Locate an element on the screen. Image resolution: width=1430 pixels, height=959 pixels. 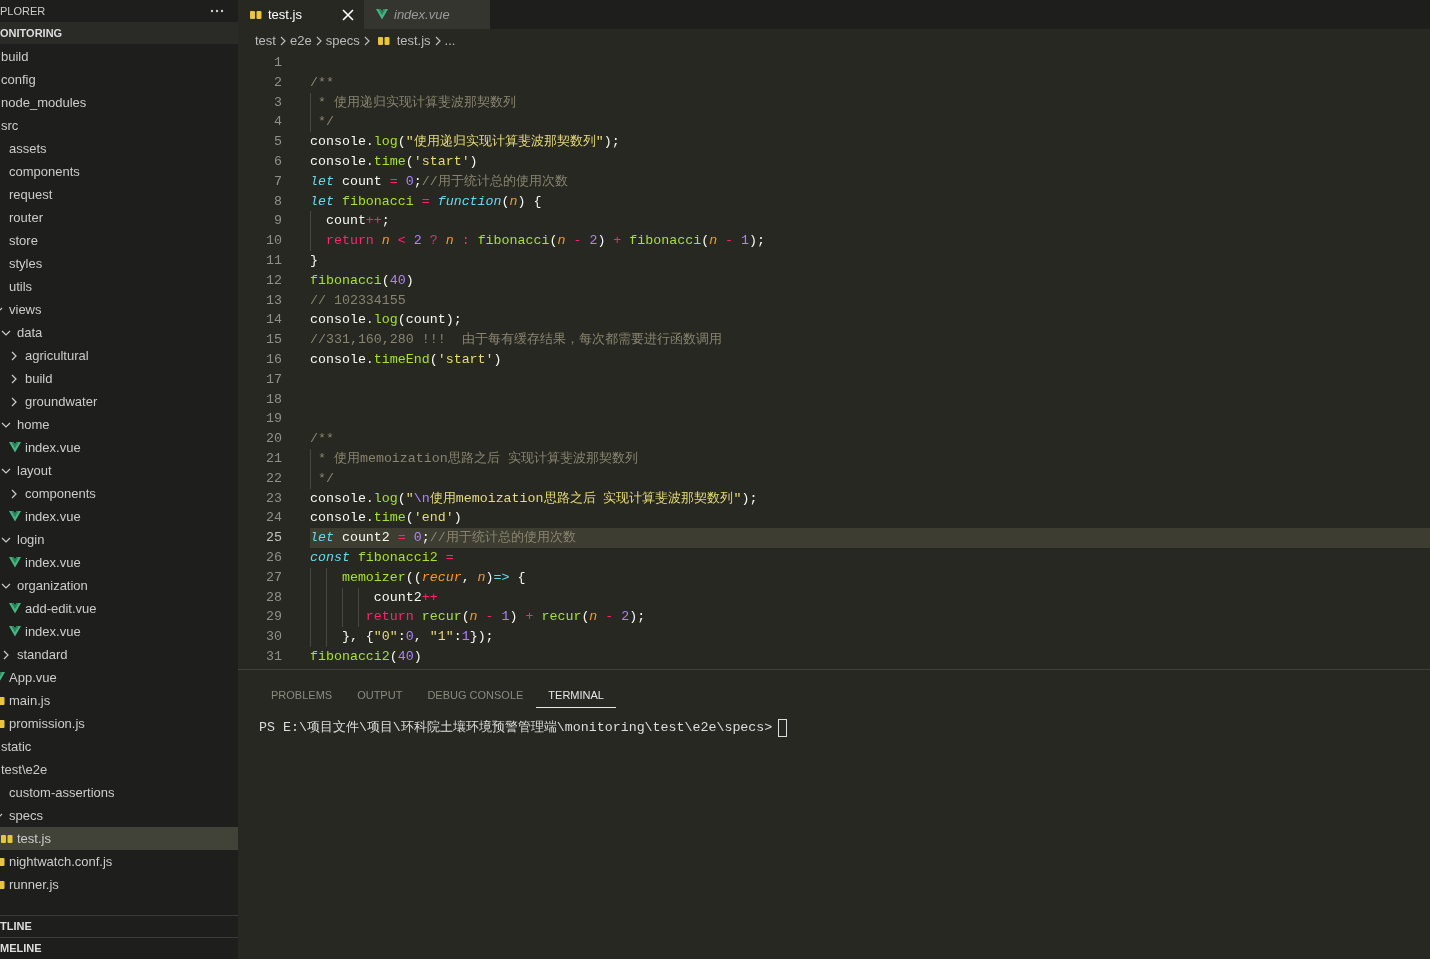
panel-tab: PROBLEMS is located at coordinates (302, 694).